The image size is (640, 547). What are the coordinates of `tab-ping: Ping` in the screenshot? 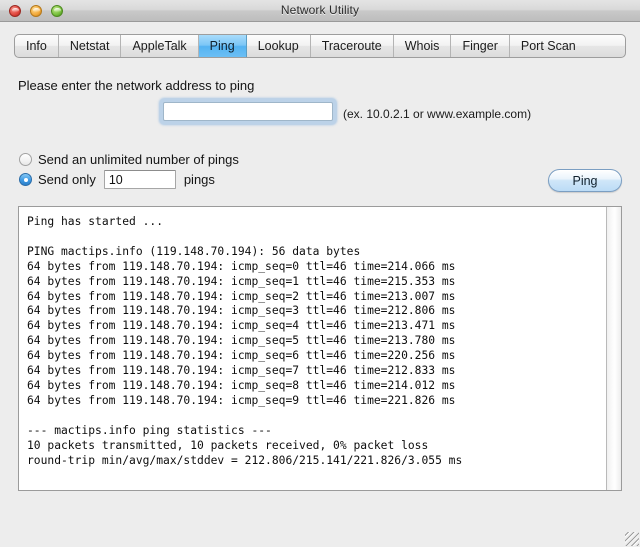 It's located at (222, 46).